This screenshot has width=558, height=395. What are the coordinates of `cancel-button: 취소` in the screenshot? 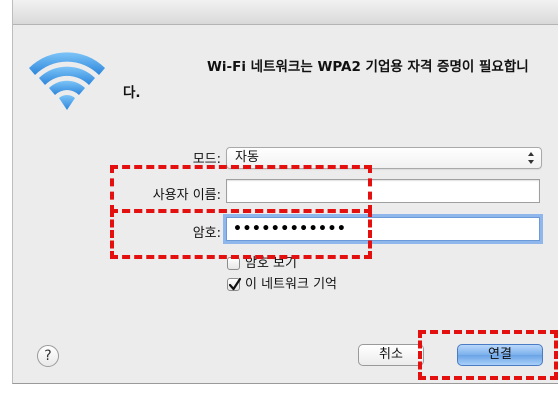 It's located at (391, 355).